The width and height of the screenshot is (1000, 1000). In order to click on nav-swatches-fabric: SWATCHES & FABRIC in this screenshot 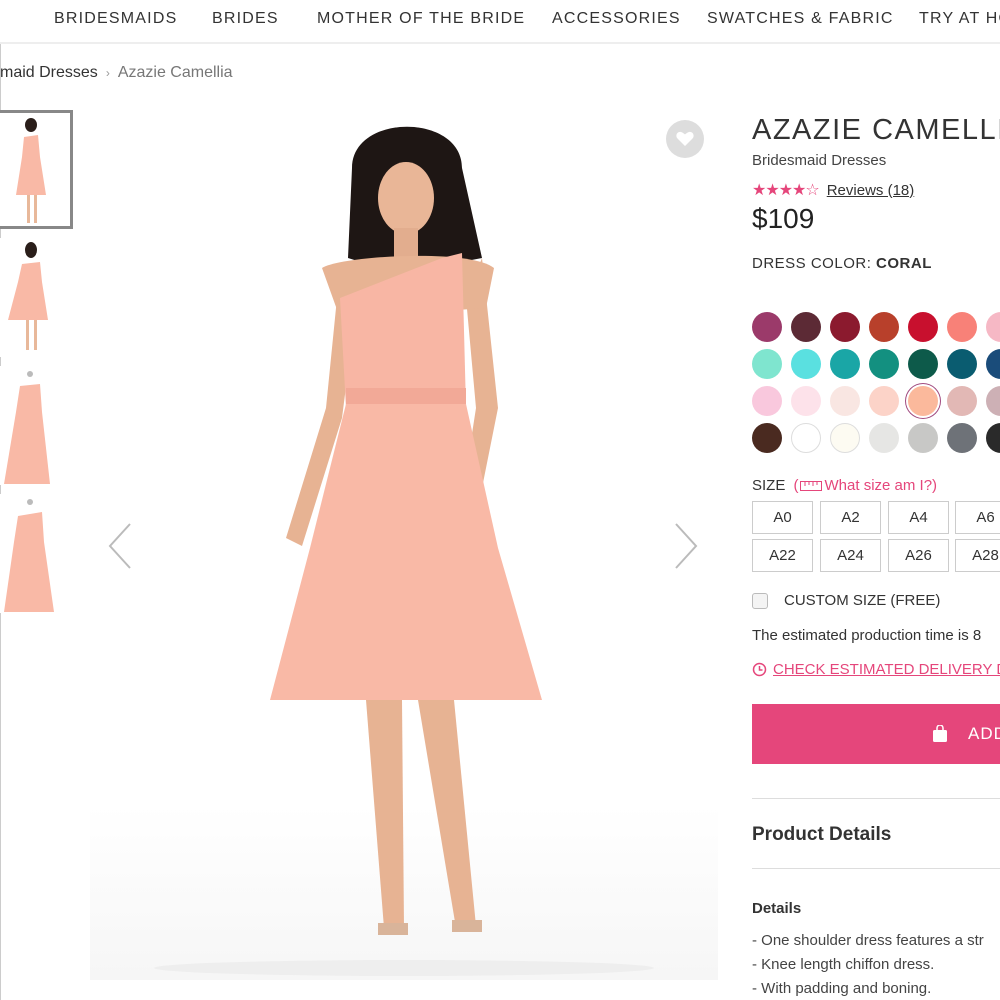, I will do `click(800, 19)`.